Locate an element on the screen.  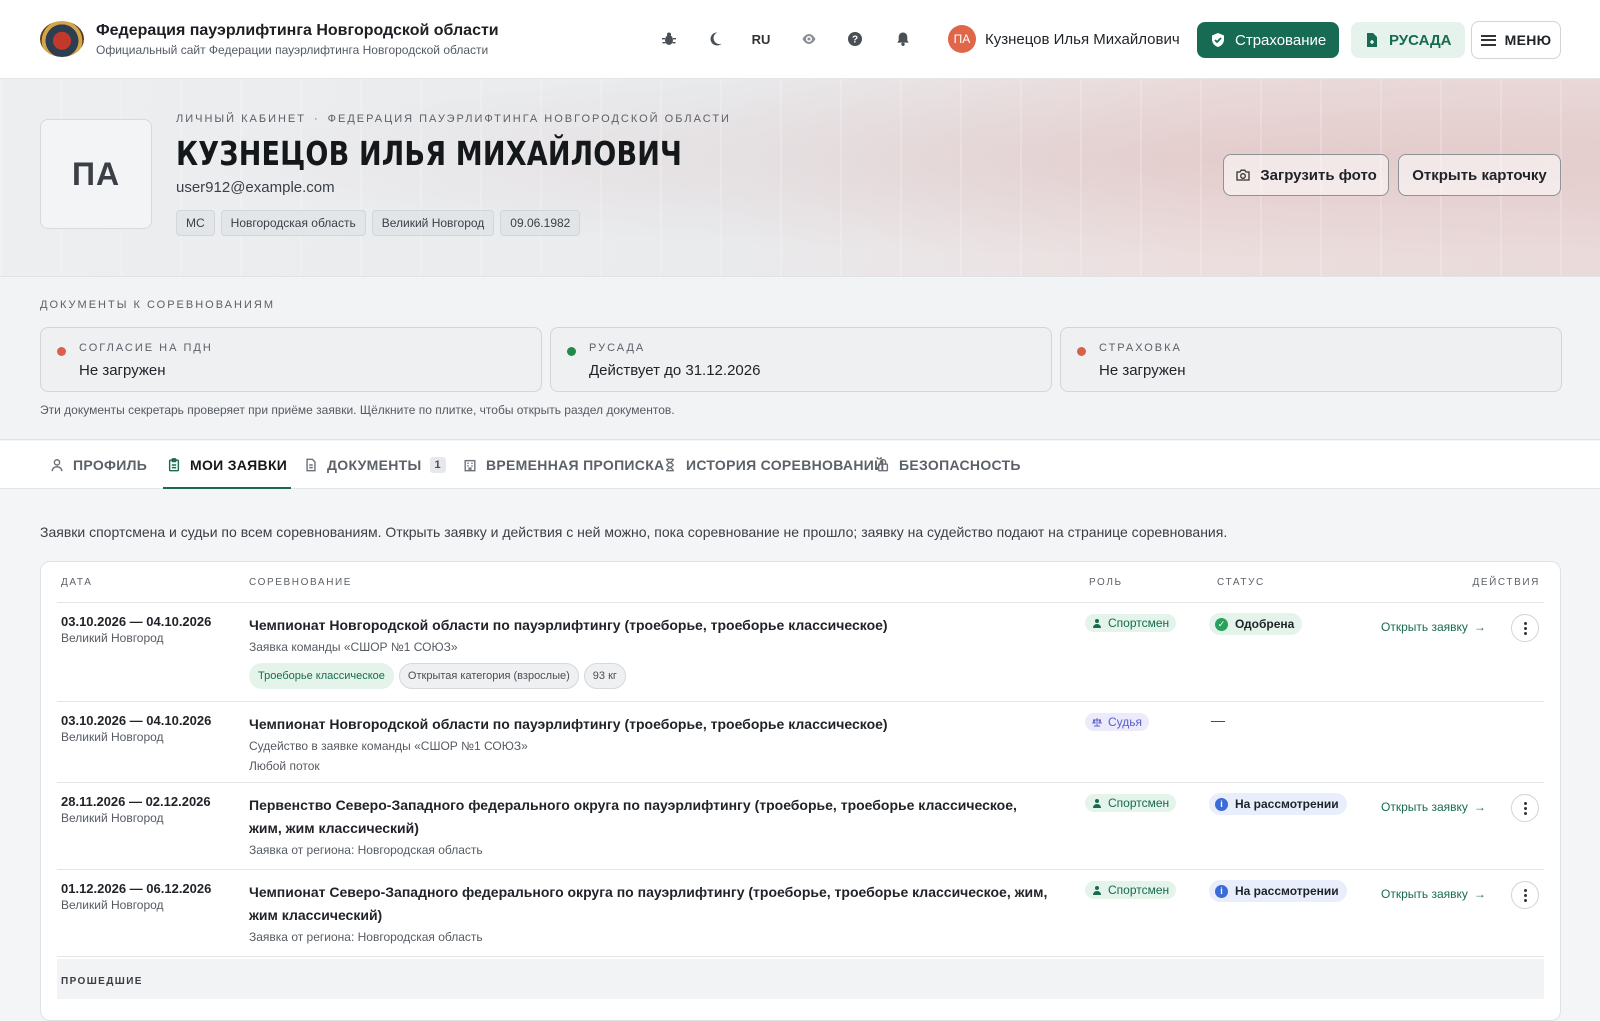
status-empty: — is located at coordinates (1218, 720).